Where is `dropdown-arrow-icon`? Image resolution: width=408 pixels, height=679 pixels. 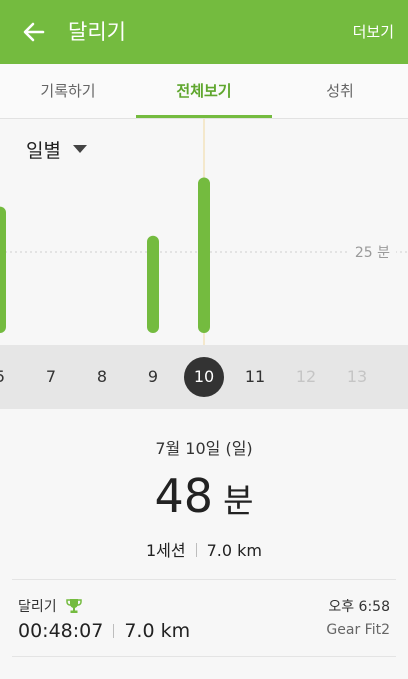
dropdown-arrow-icon is located at coordinates (79, 149).